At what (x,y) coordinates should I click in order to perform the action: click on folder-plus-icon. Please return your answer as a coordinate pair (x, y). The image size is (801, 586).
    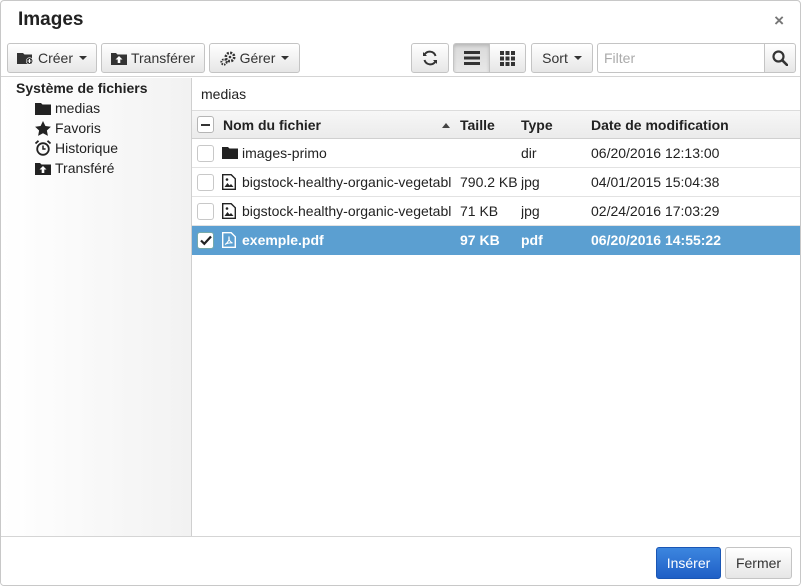
    Looking at the image, I should click on (25, 58).